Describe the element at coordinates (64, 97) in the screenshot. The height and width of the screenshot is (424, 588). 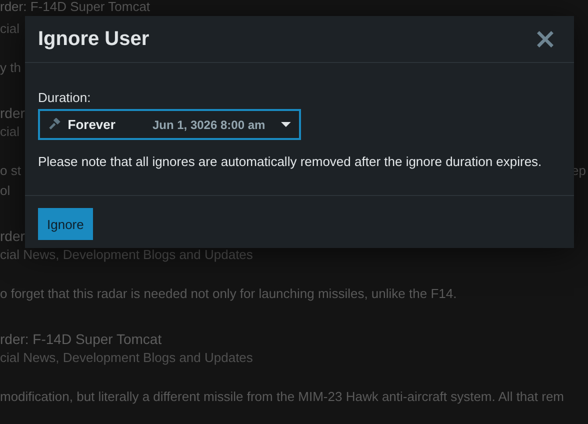
I see `duration-label: Duration:` at that location.